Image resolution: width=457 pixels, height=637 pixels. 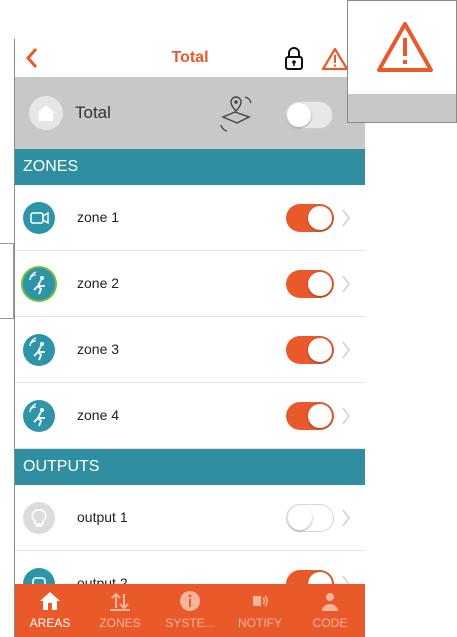 What do you see at coordinates (120, 601) in the screenshot?
I see `arrows-up-down-icon` at bounding box center [120, 601].